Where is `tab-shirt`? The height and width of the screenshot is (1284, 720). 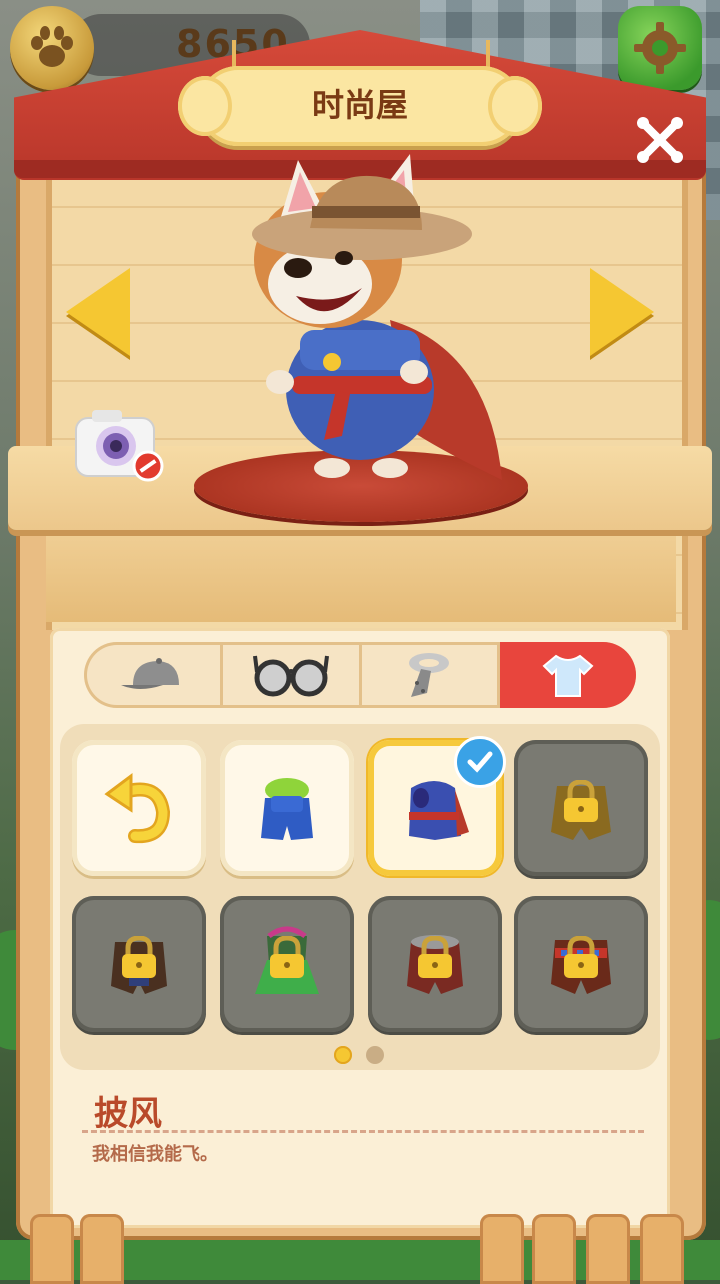 tab-shirt is located at coordinates (568, 675).